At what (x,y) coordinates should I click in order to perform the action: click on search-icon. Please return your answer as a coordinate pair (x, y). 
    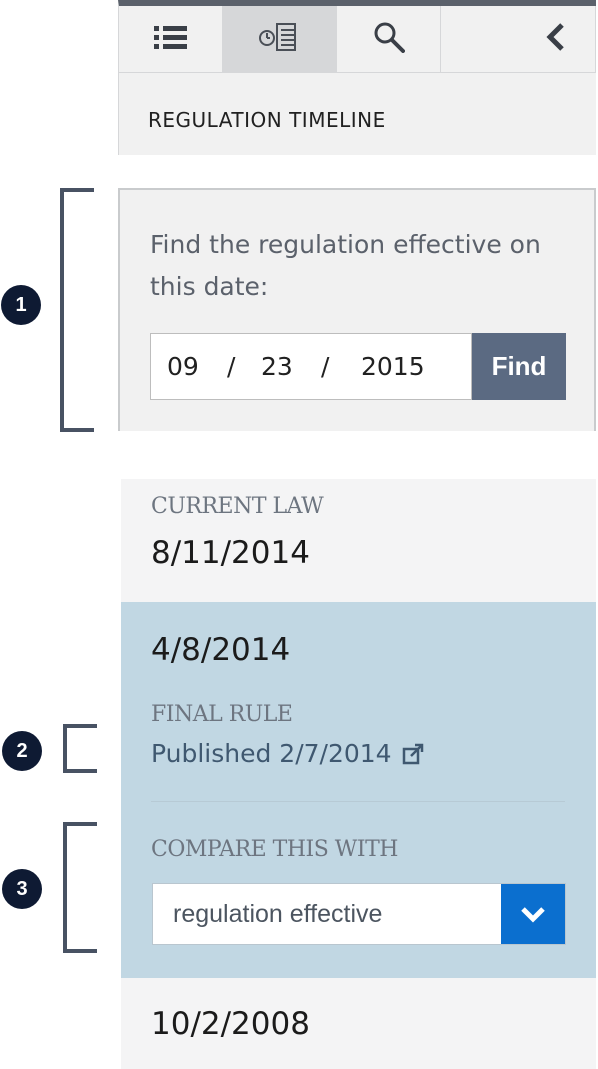
    Looking at the image, I should click on (389, 39).